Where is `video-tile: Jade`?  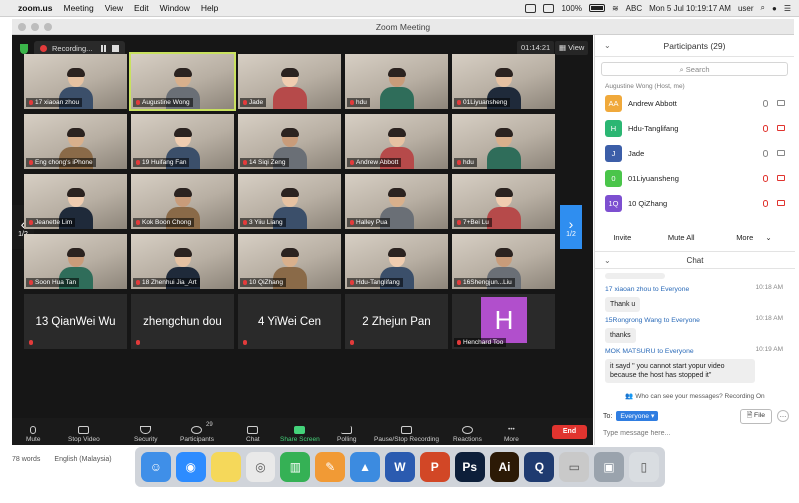 video-tile: Jade is located at coordinates (289, 81).